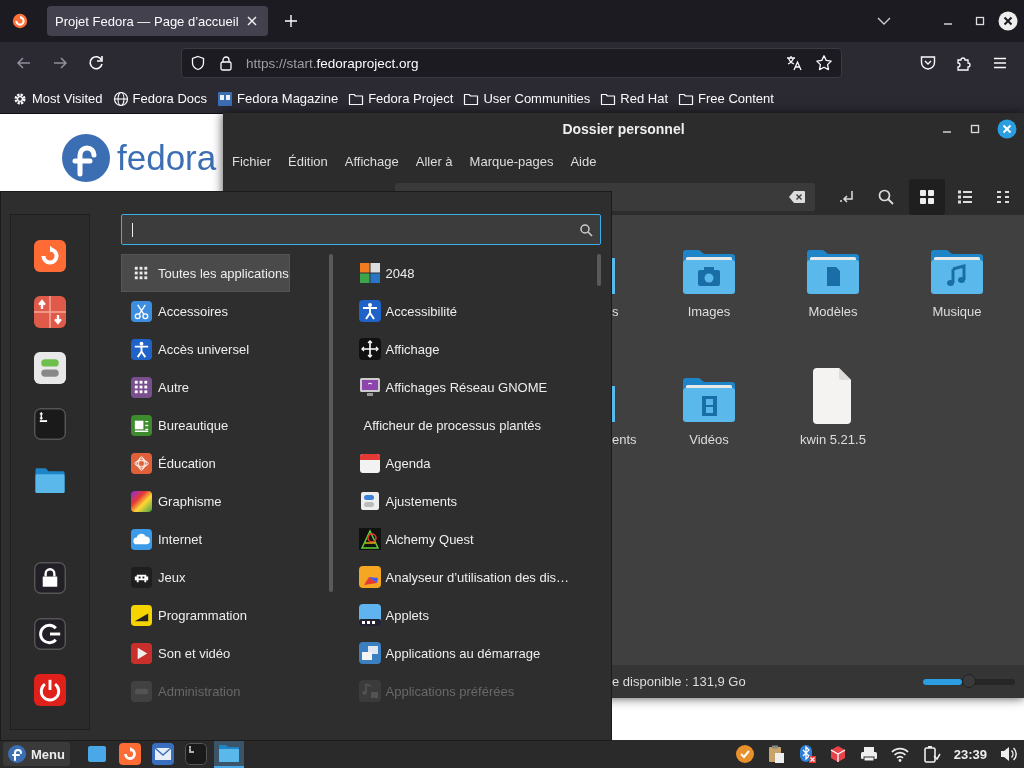 The image size is (1024, 768). What do you see at coordinates (709, 311) in the screenshot?
I see `file-label: Images` at bounding box center [709, 311].